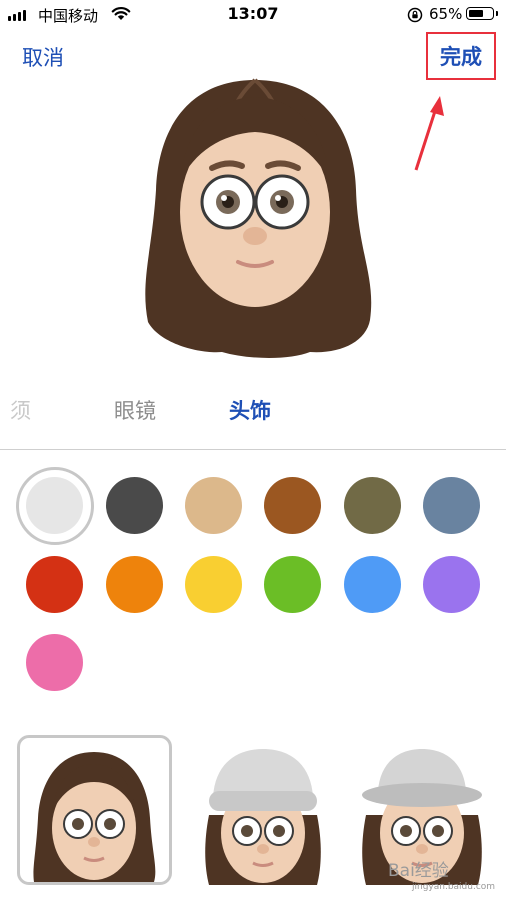  I want to click on watermark-url: jingyan.baidu.com, so click(454, 887).